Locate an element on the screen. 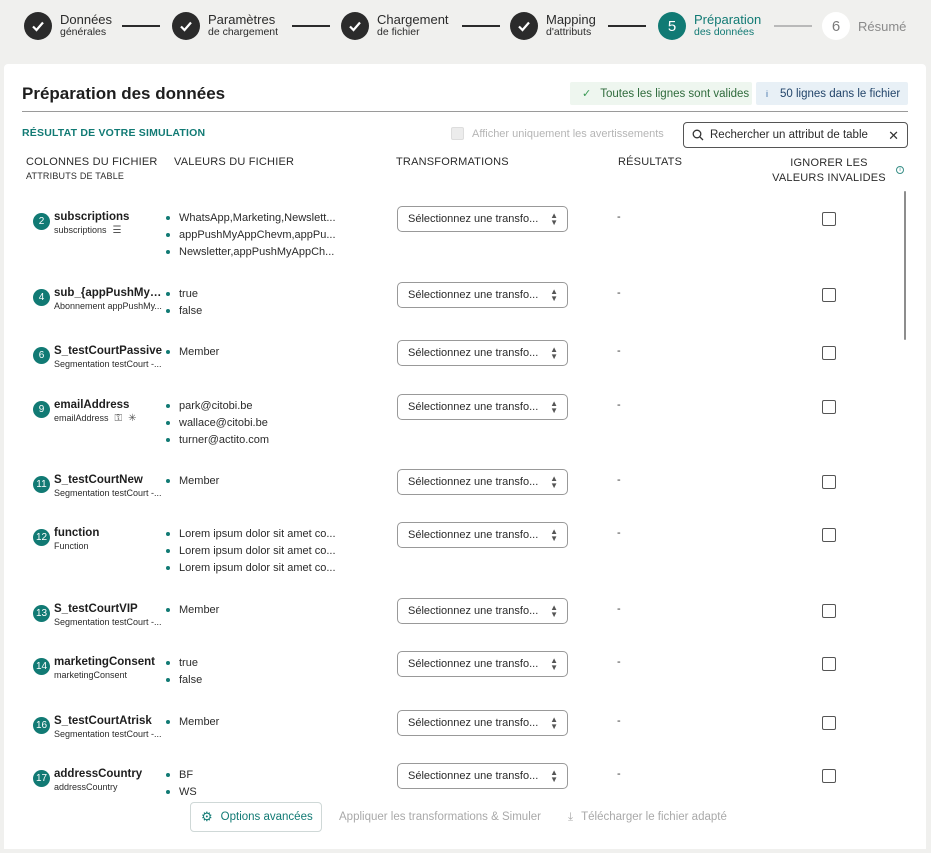  table-attribute-label: subscriptions is located at coordinates (80, 230).